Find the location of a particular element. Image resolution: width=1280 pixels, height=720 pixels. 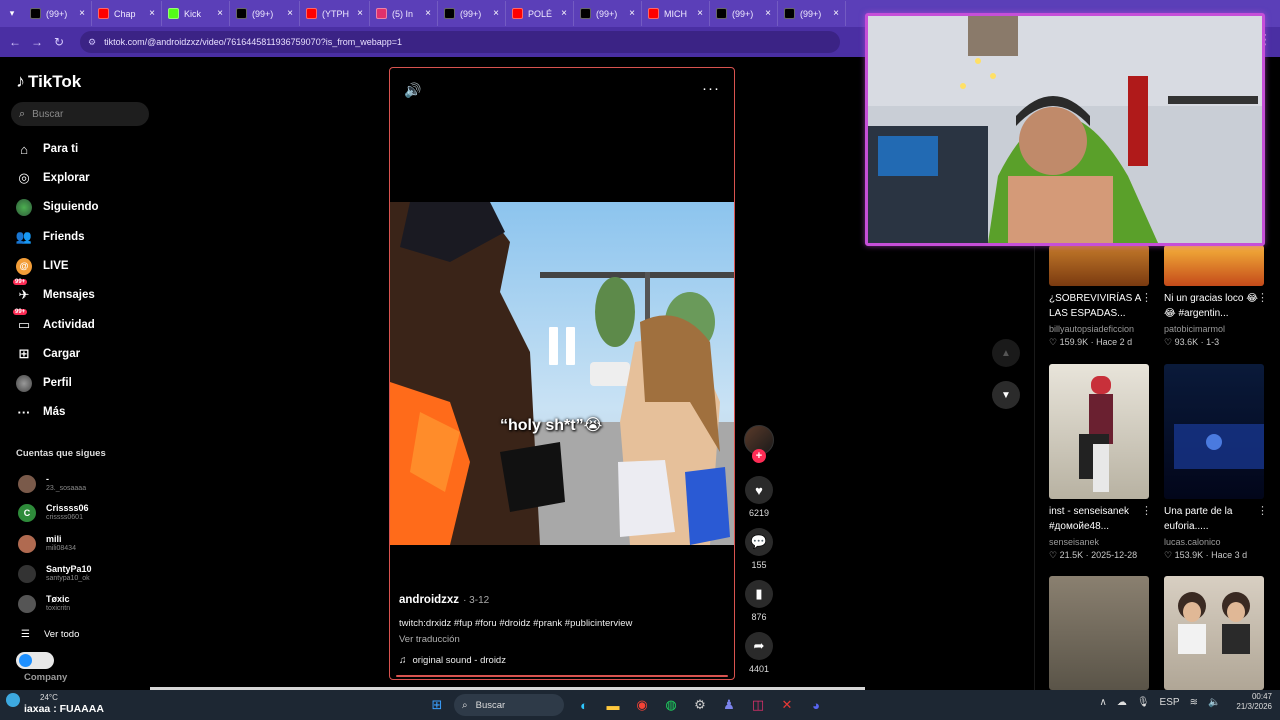

following-account: SantyPa10 santypa10_ok is located at coordinates (55, 573).